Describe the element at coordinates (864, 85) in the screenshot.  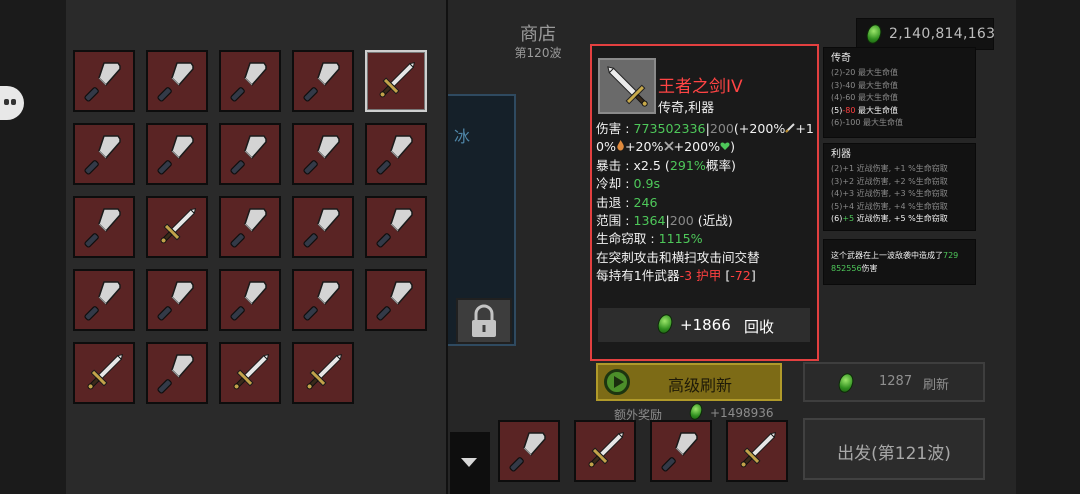
I see `set-bonus-line: (3)-40 最大生命值` at that location.